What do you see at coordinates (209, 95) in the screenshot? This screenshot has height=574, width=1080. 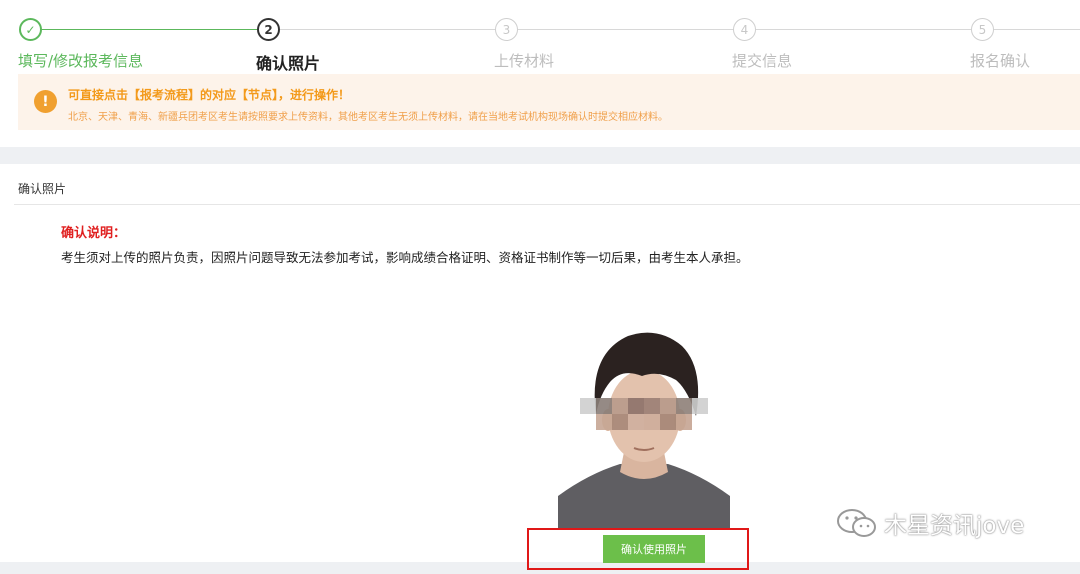 I see `notice-title: 可直接点击【报考流程】的对应【节点】，进行操作！` at bounding box center [209, 95].